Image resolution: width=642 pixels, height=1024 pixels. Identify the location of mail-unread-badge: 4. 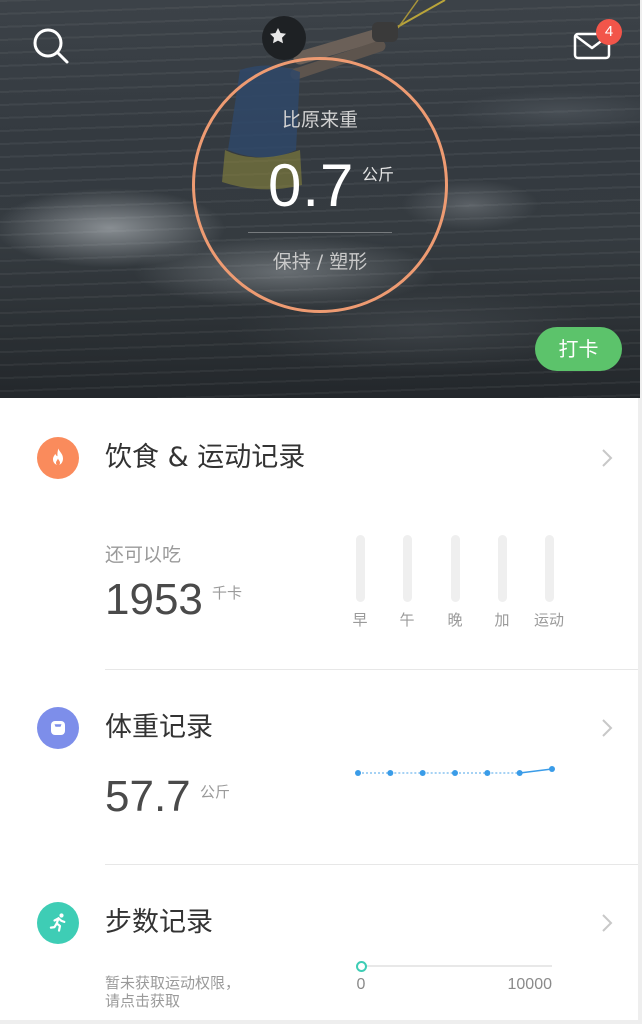
(609, 32).